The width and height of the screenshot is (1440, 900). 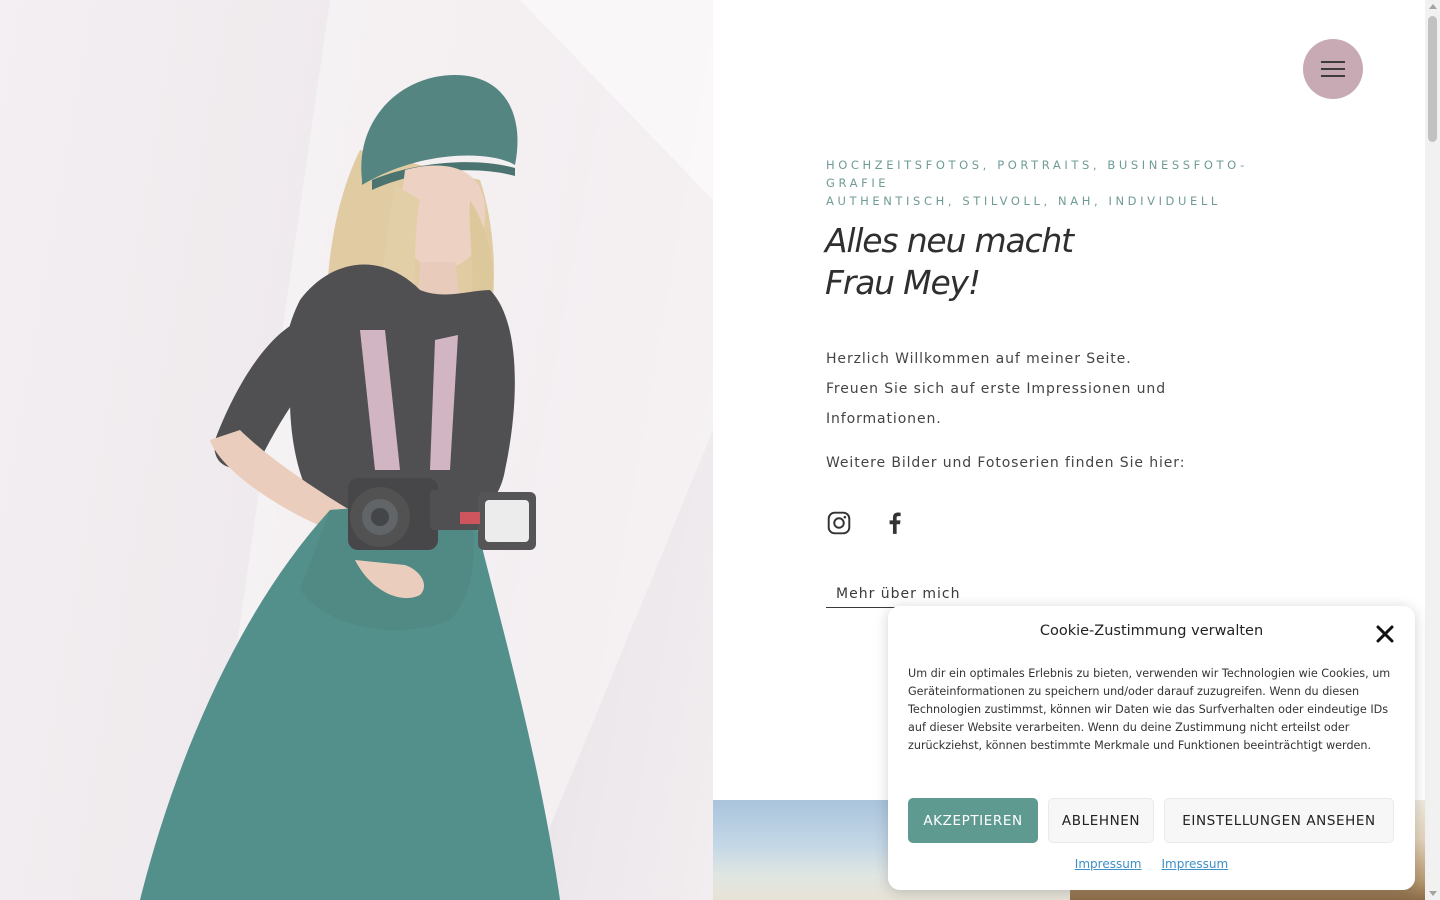 I want to click on scroll-up-icon, so click(x=1433, y=6).